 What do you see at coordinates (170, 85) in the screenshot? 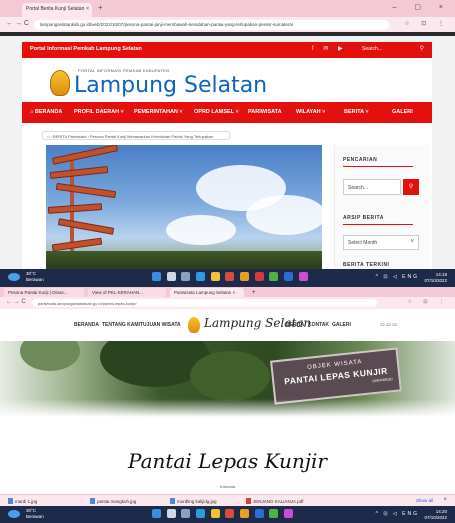
I see `site-logo-text: Lampung Selatan` at bounding box center [170, 85].